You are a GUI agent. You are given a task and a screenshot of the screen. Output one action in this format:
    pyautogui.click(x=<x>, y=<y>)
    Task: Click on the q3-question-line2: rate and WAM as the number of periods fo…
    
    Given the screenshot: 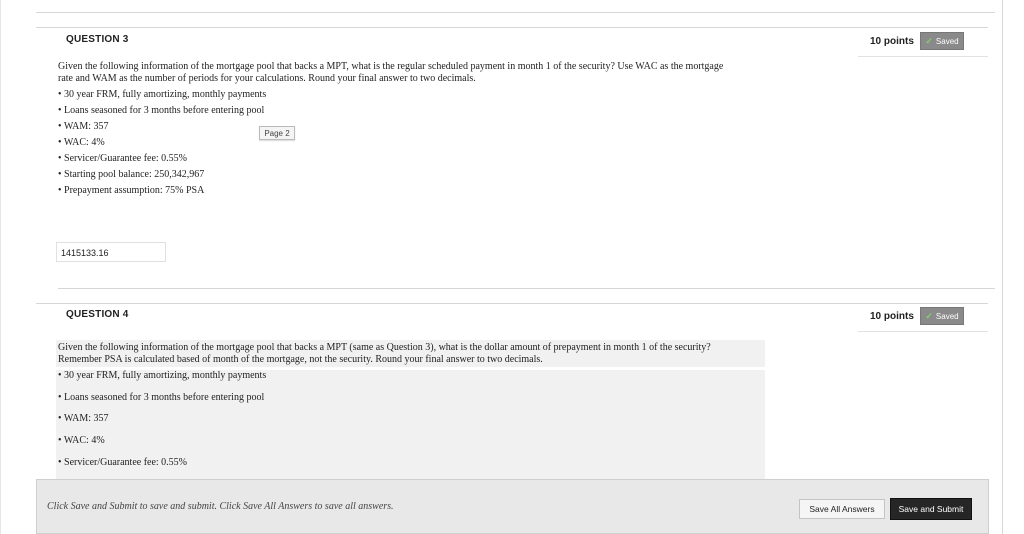 What is the action you would take?
    pyautogui.click(x=267, y=78)
    